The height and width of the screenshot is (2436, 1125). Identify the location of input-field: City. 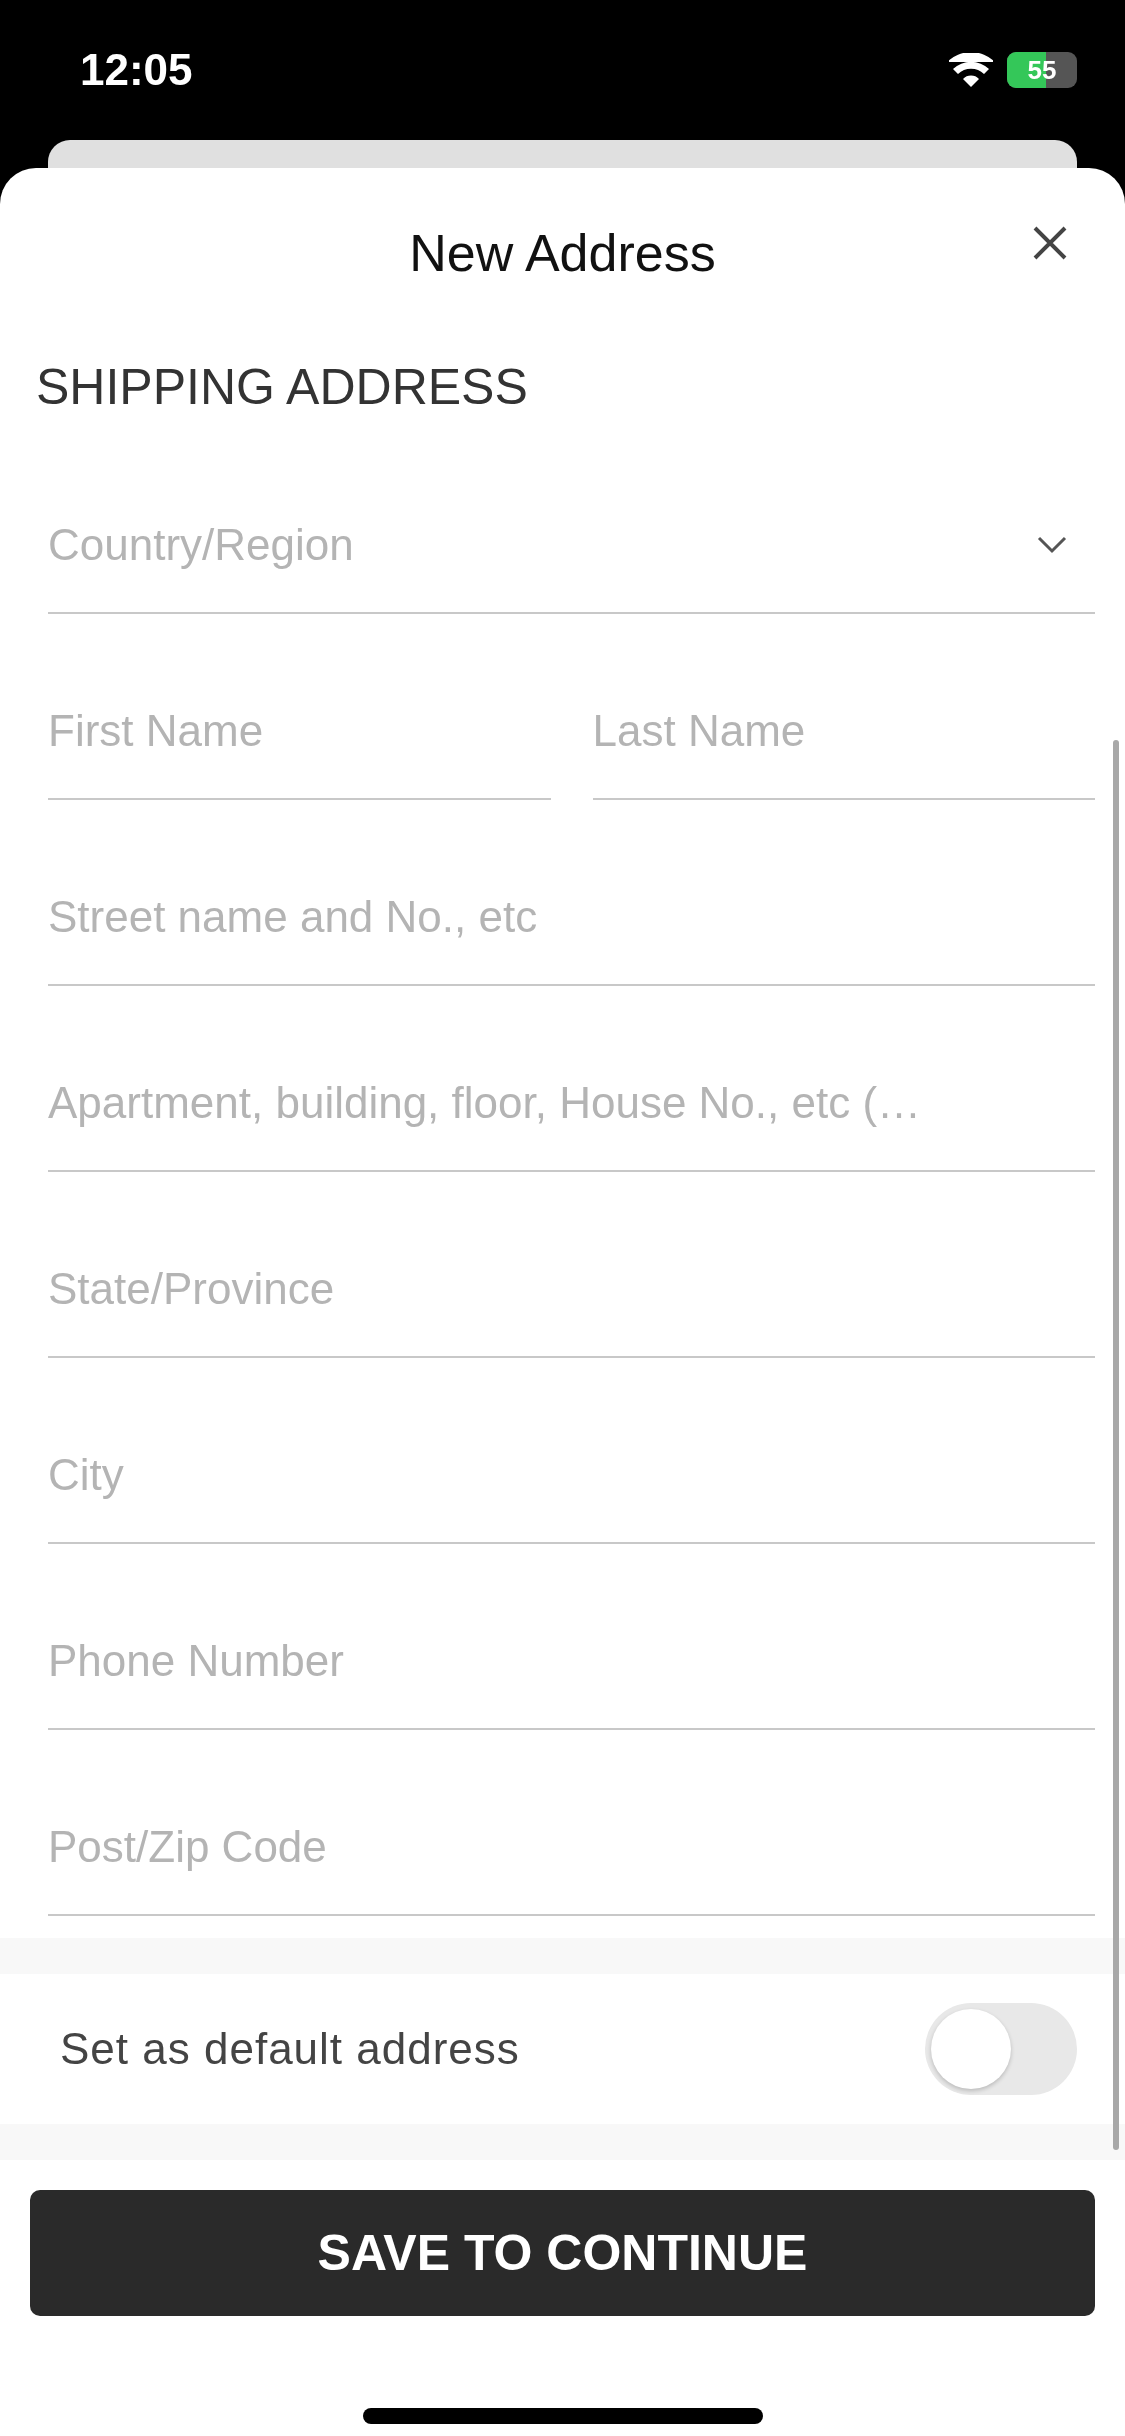
(571, 1475).